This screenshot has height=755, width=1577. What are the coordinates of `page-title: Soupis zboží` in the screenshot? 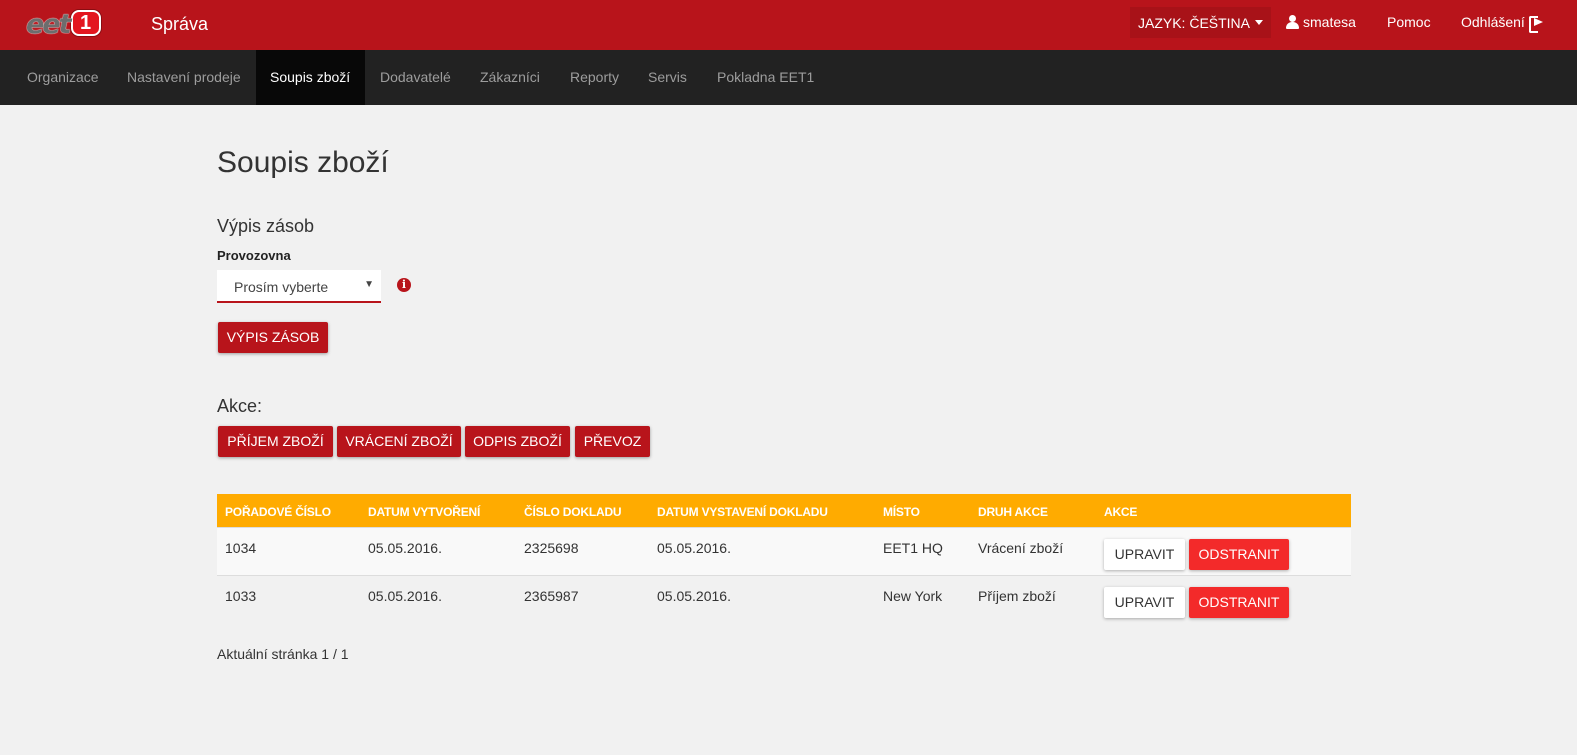 It's located at (303, 162).